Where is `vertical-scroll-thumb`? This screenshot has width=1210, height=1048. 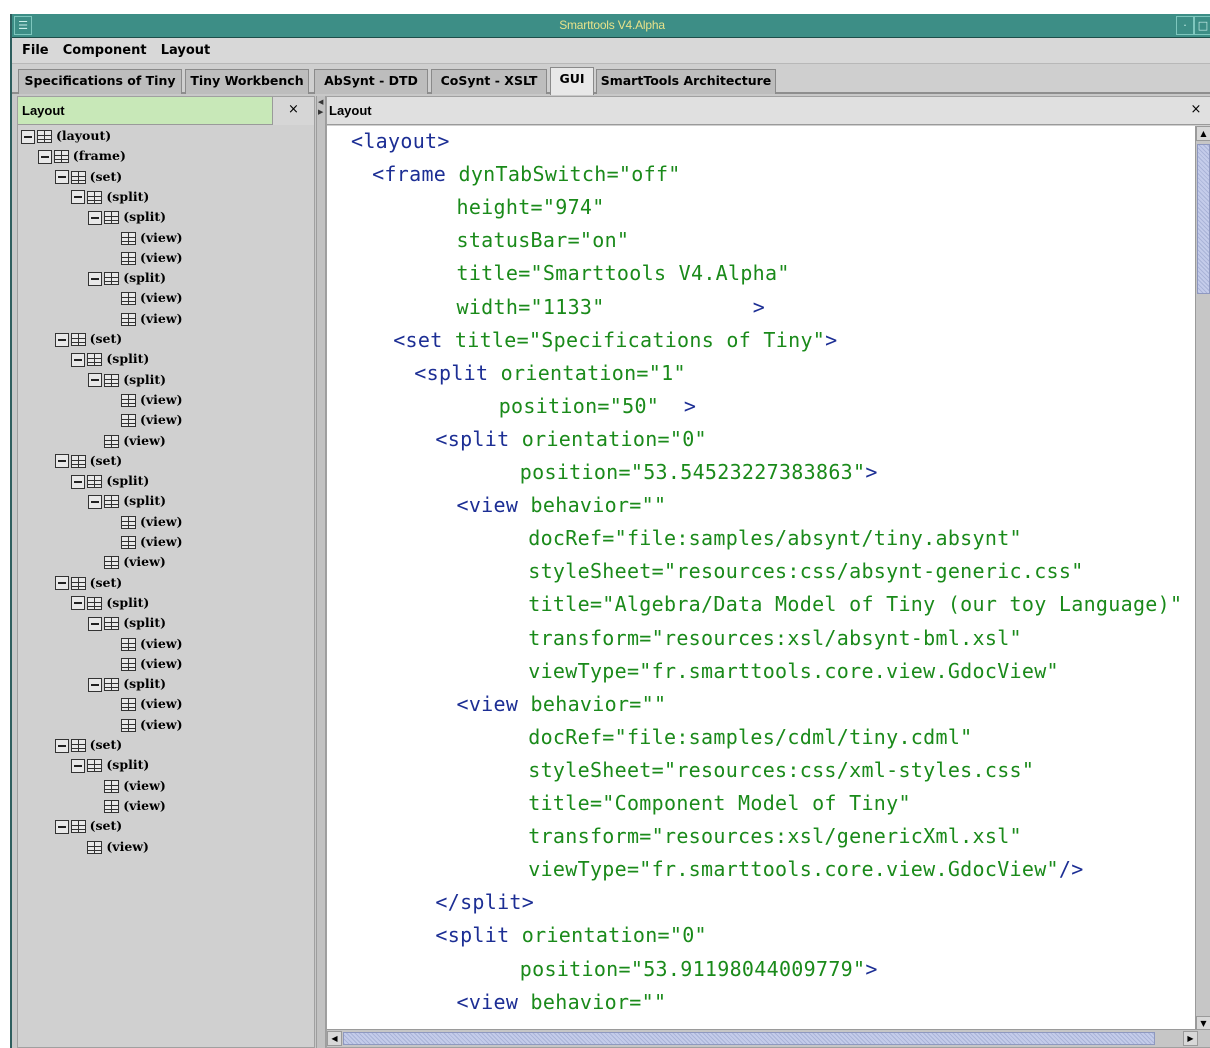 vertical-scroll-thumb is located at coordinates (1203, 219).